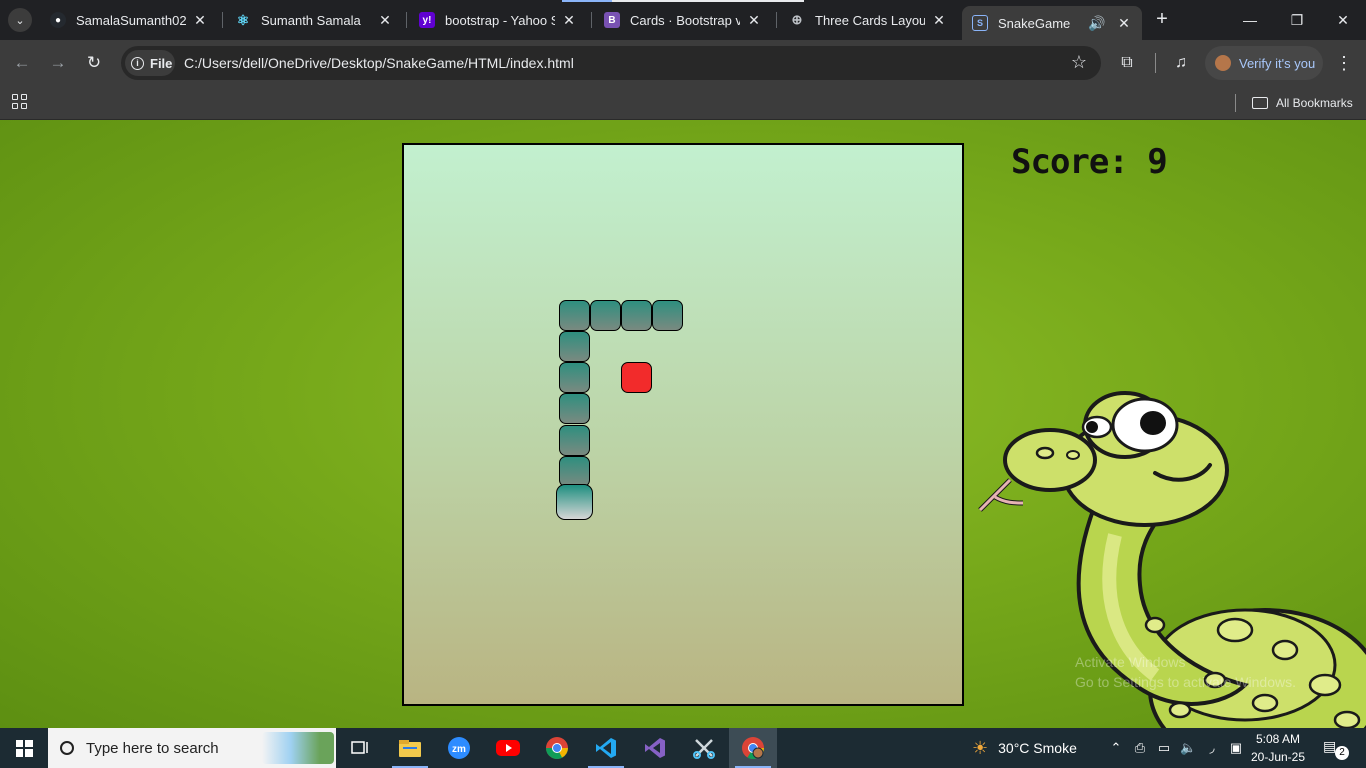 Image resolution: width=1366 pixels, height=768 pixels. I want to click on bookmarks-separator, so click(1235, 103).